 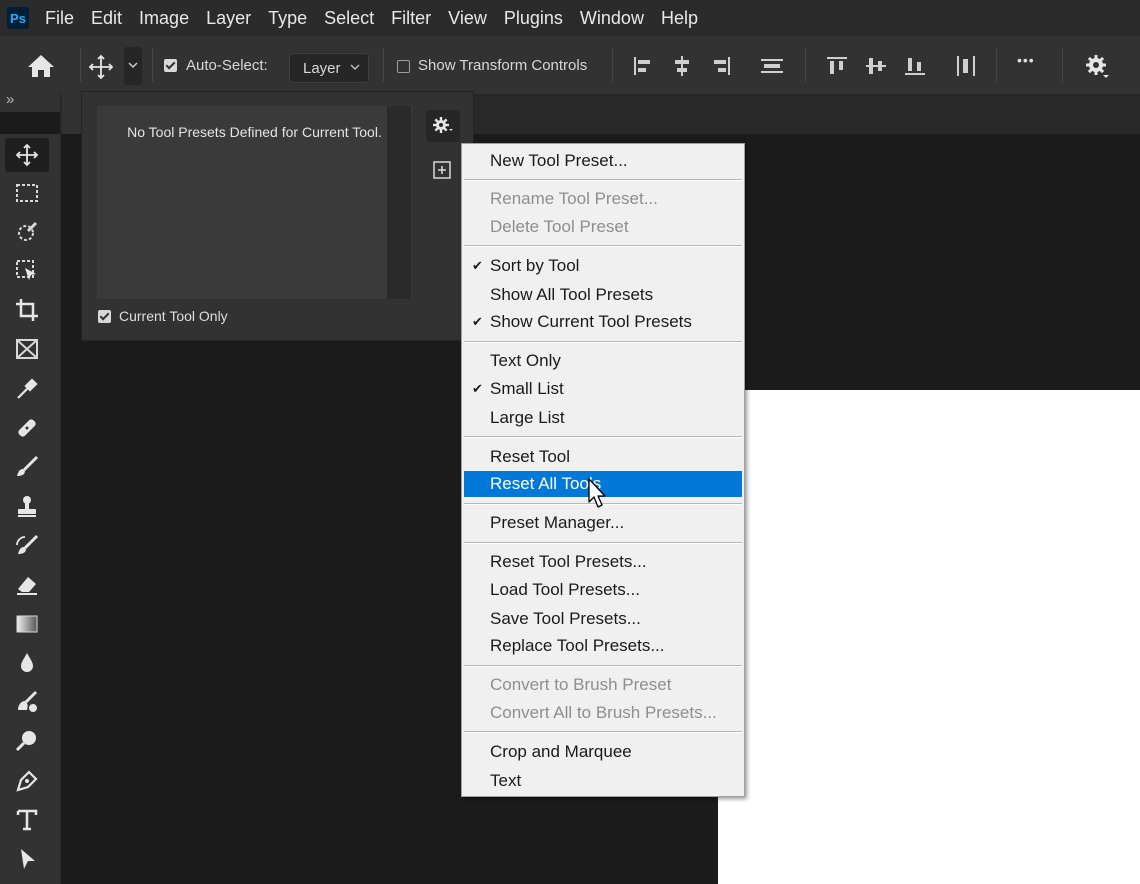 I want to click on move-icon, so click(x=27, y=155).